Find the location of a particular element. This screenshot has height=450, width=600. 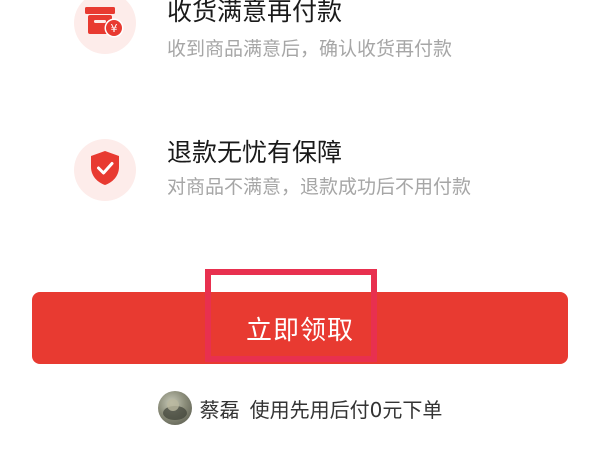

feature-icon-container is located at coordinates (105, 170).